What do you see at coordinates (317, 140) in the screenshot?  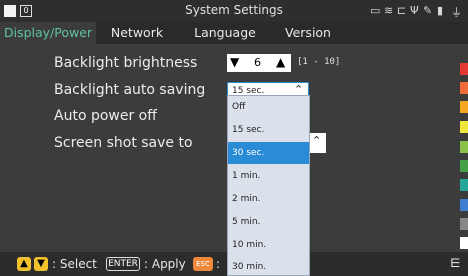 I see `chevron-updown-icon: ⌃` at bounding box center [317, 140].